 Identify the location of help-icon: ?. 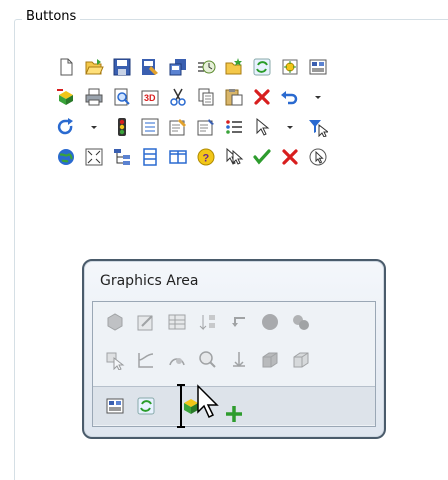
(206, 157).